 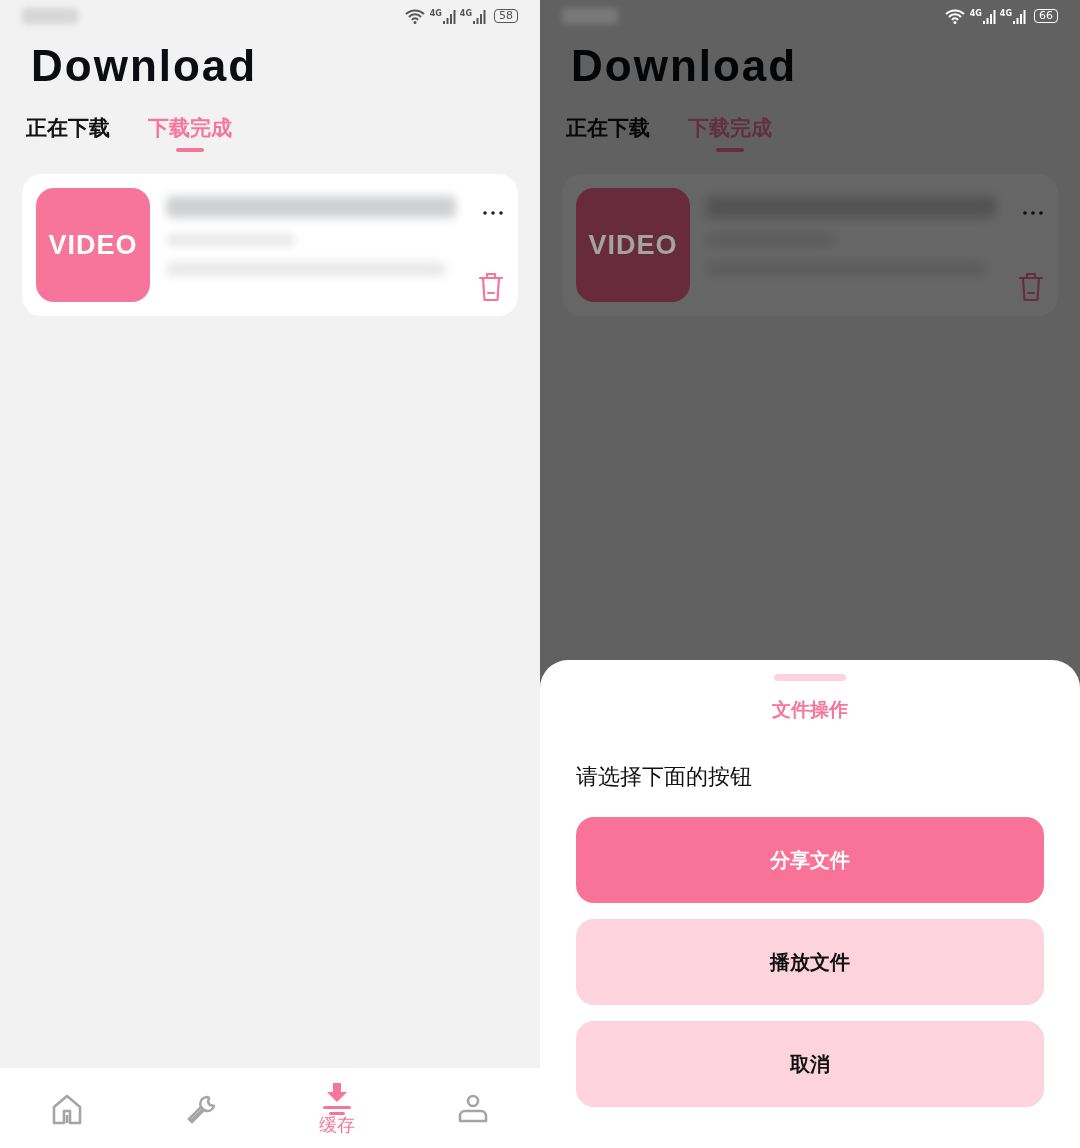 What do you see at coordinates (810, 709) in the screenshot?
I see `sheet-title: 文件操作` at bounding box center [810, 709].